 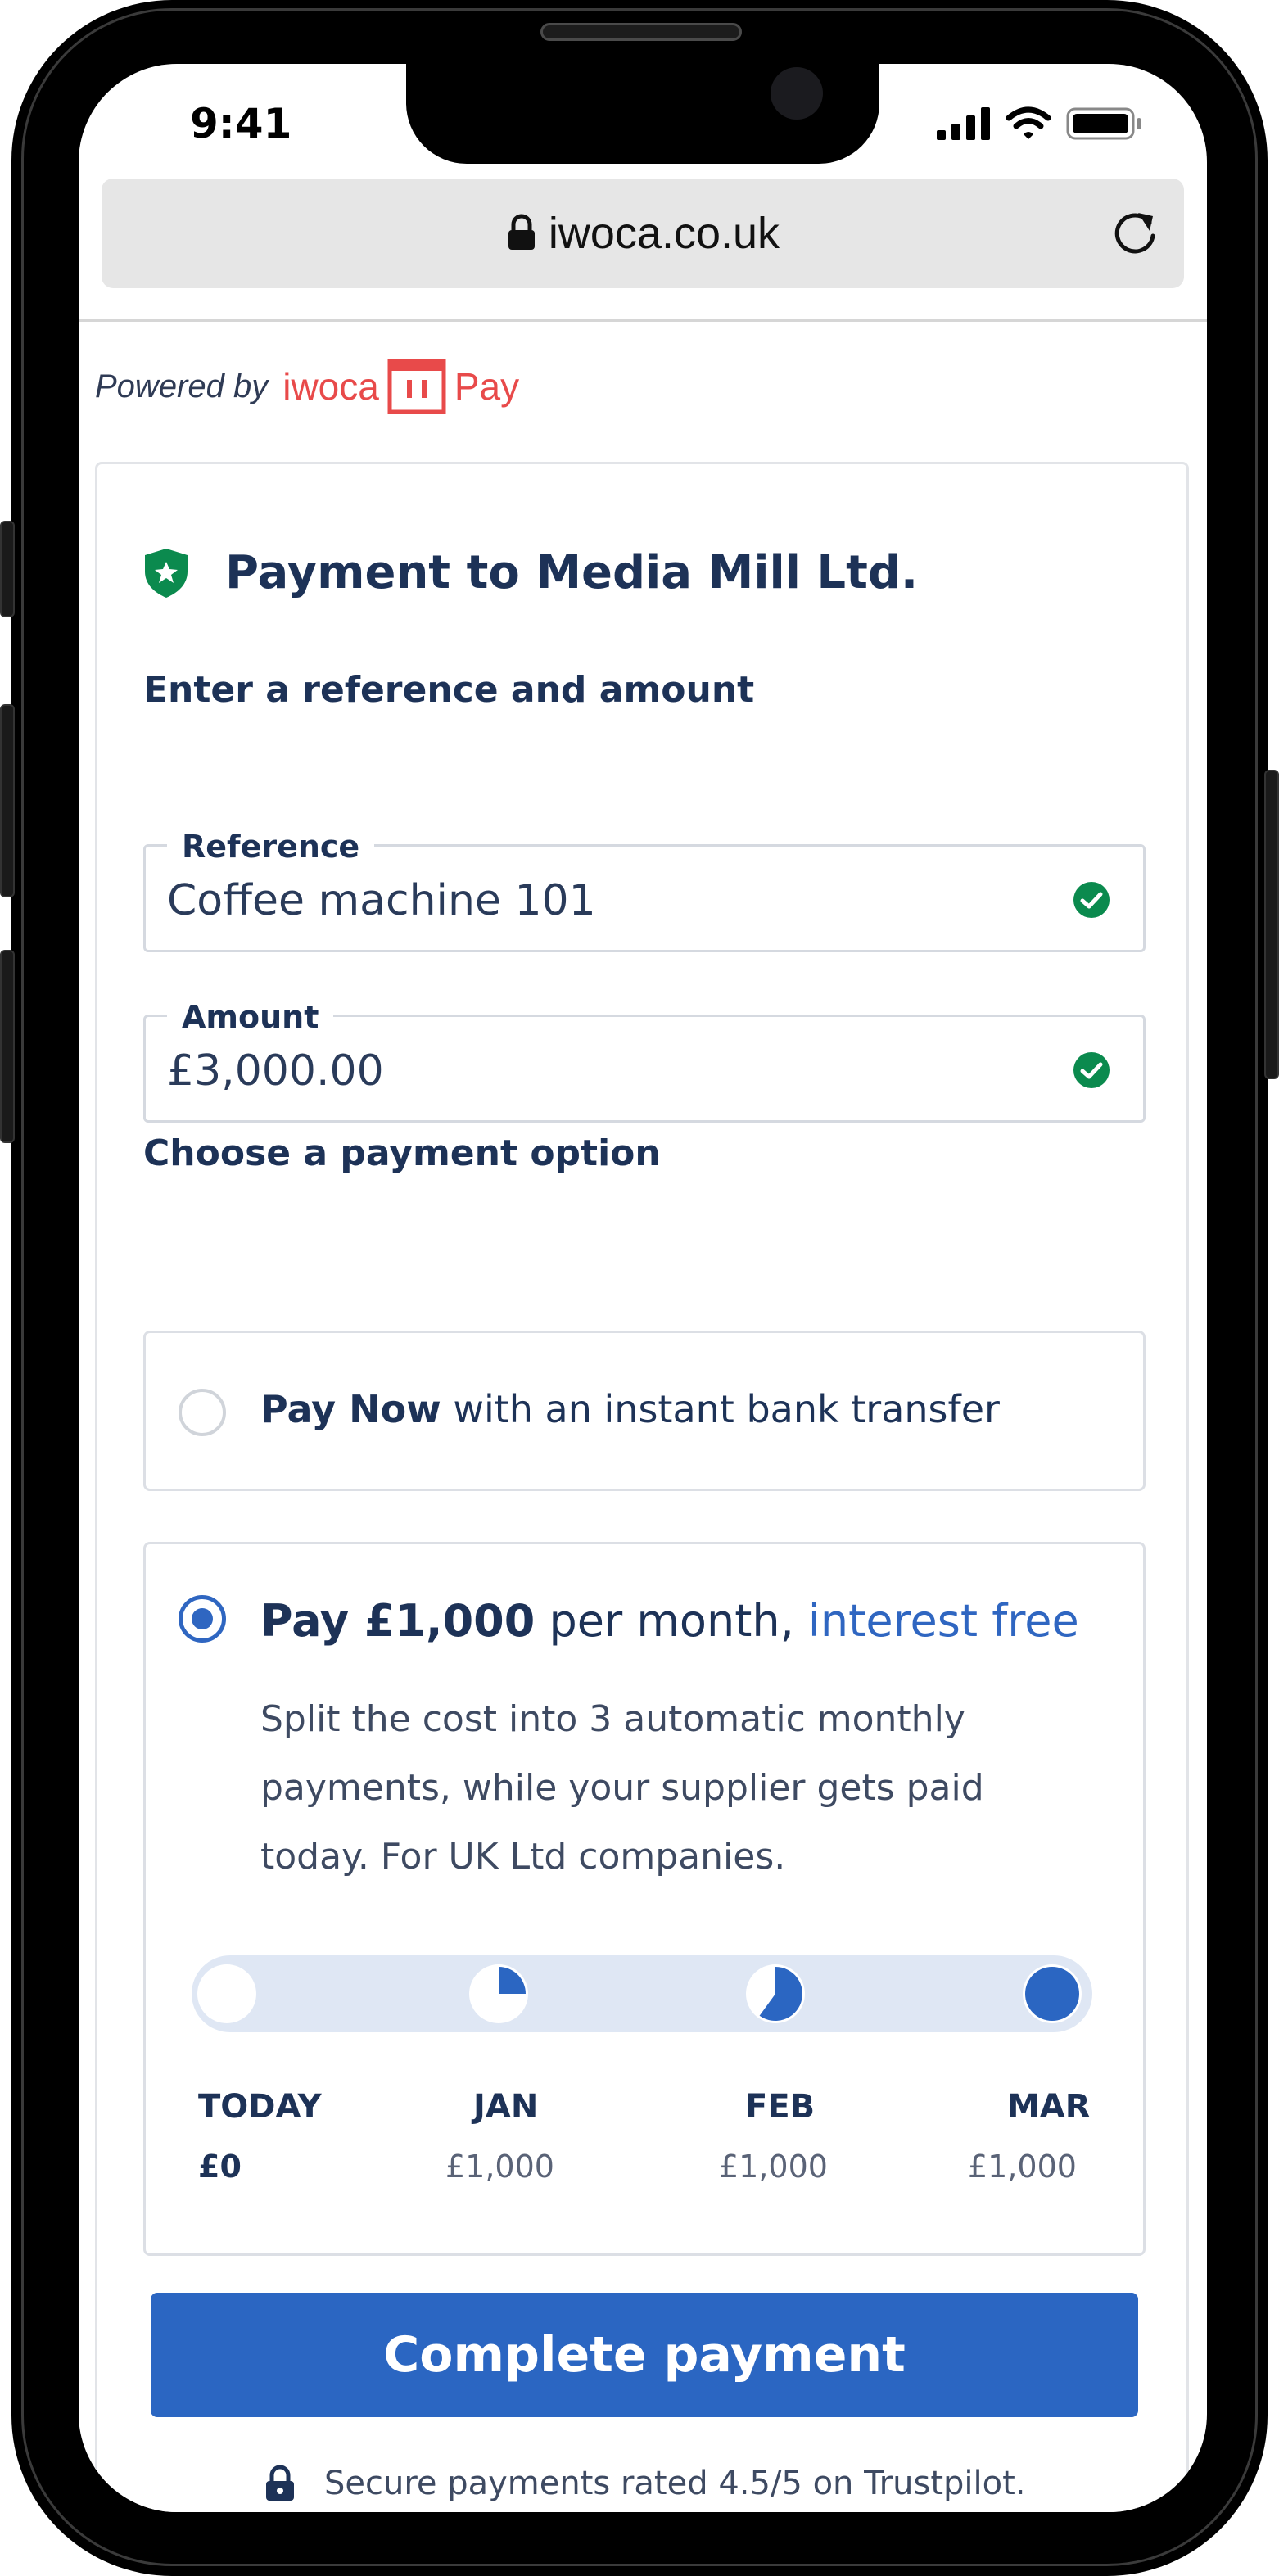 I want to click on battery-icon, so click(x=1103, y=123).